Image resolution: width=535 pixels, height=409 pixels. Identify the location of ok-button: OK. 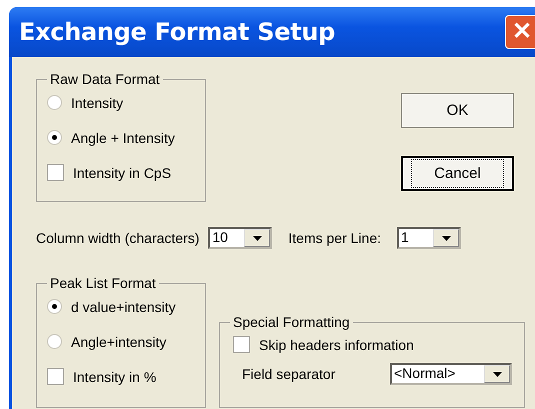
(457, 110).